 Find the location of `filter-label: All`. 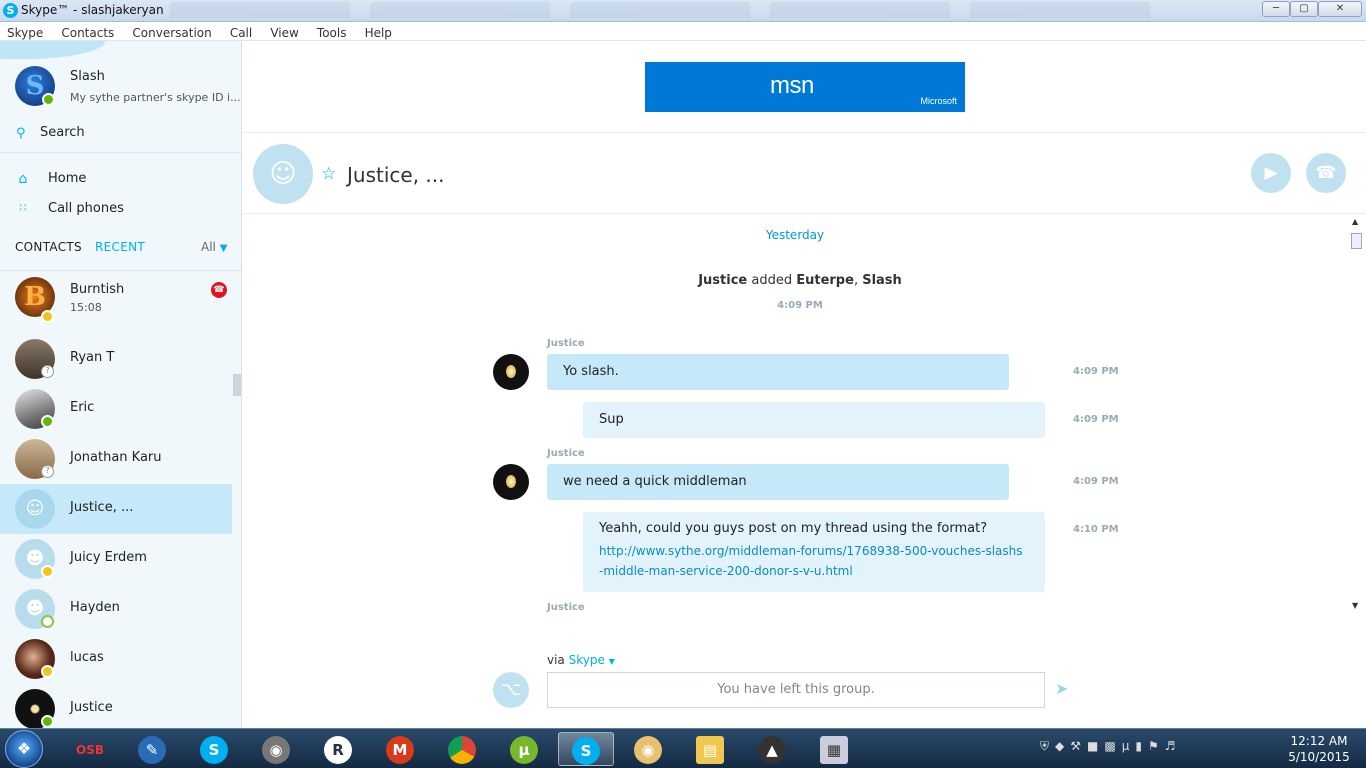

filter-label: All is located at coordinates (208, 247).